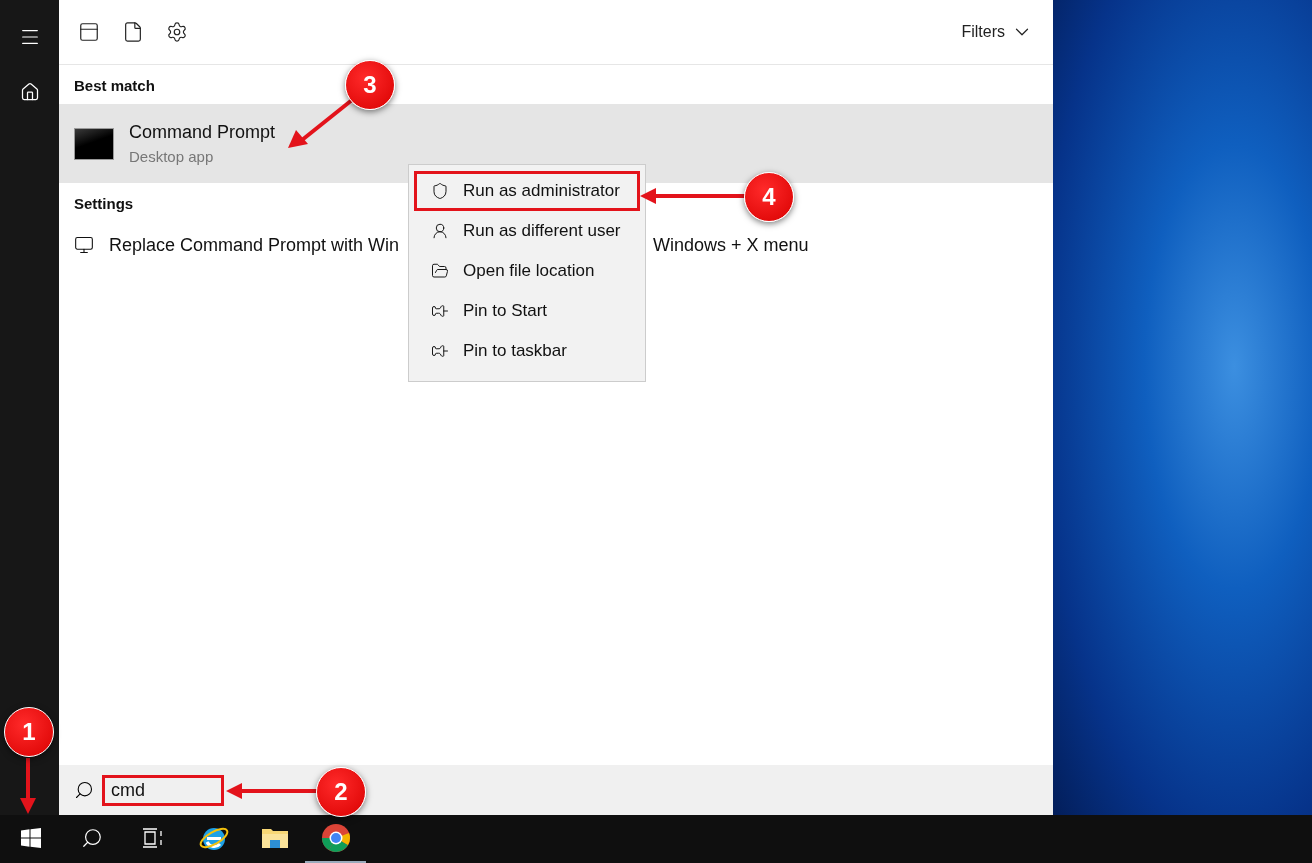 The width and height of the screenshot is (1312, 863). Describe the element at coordinates (527, 271) in the screenshot. I see `menu-item: Open file location` at that location.